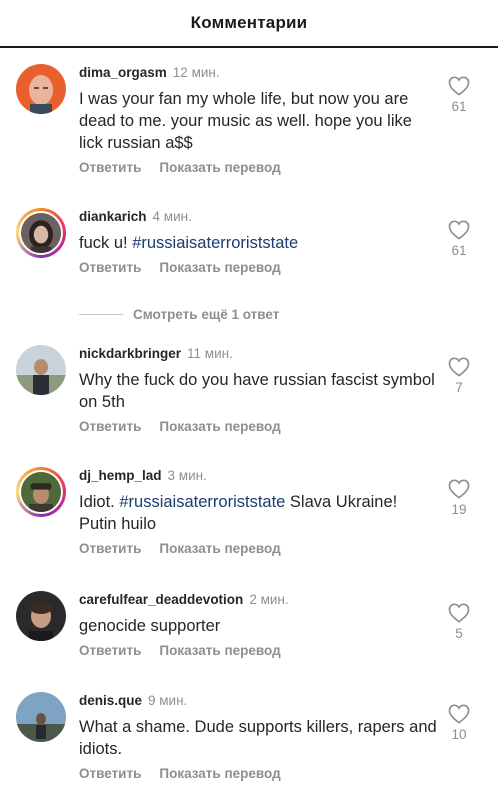 This screenshot has height=800, width=498. Describe the element at coordinates (120, 475) in the screenshot. I see `comment-username: dj_hemp_lad` at that location.